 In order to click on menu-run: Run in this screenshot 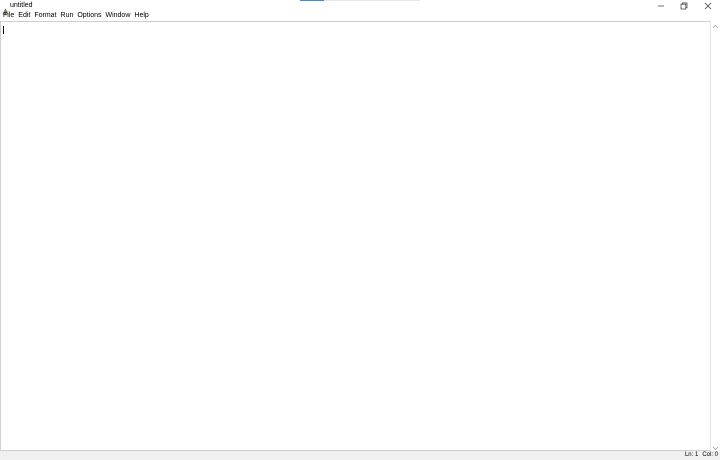, I will do `click(67, 16)`.